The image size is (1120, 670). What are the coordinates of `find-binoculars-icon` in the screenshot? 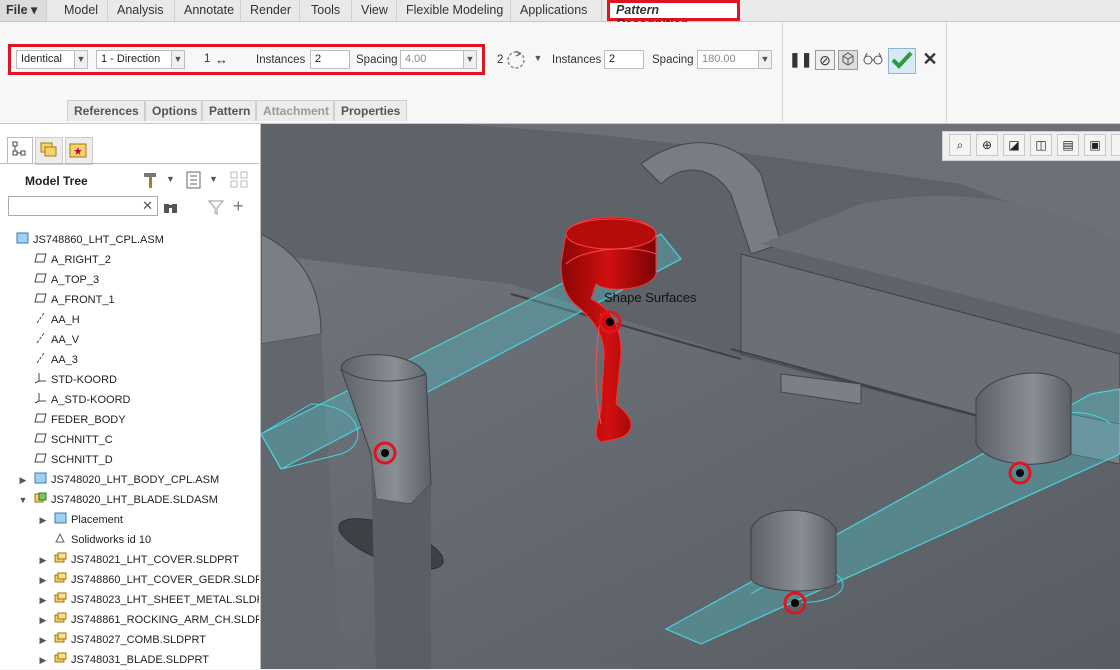 It's located at (171, 207).